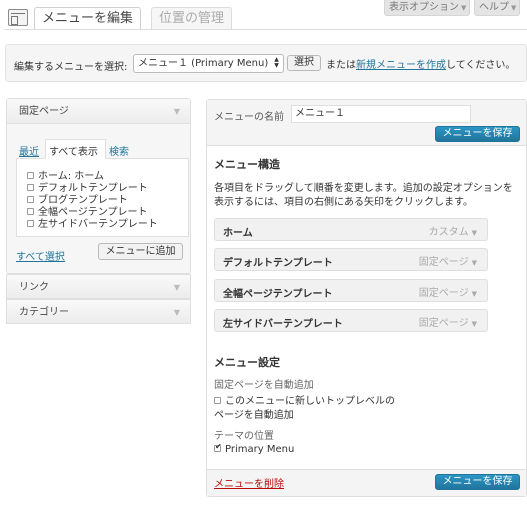 This screenshot has height=505, width=527. What do you see at coordinates (351, 290) in the screenshot?
I see `menu-item-full-width-template: 全幅ページテンプレート 固定ページ ▼` at bounding box center [351, 290].